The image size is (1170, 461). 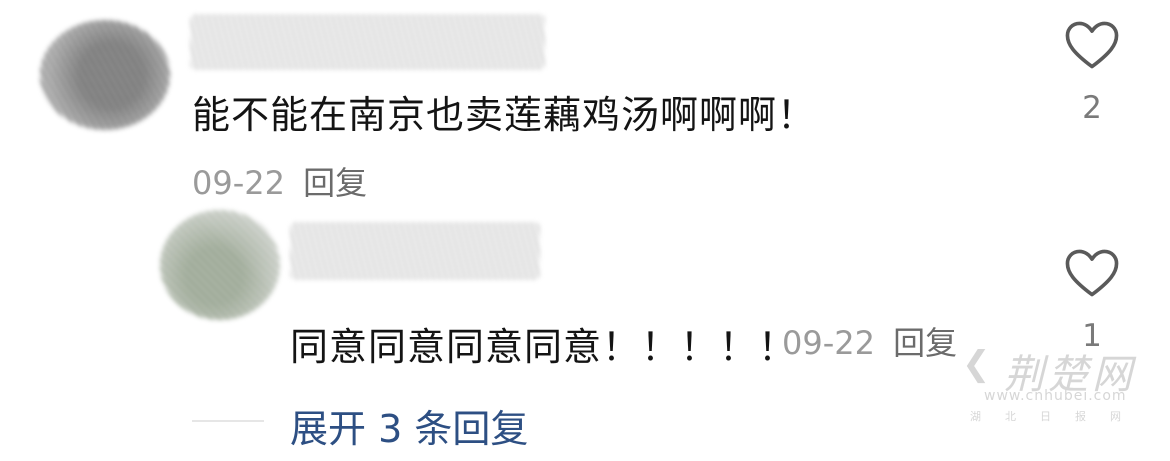 I want to click on comment-text: 能不能在南京也卖莲藕鸡汤啊啊啊！, so click(x=504, y=115).